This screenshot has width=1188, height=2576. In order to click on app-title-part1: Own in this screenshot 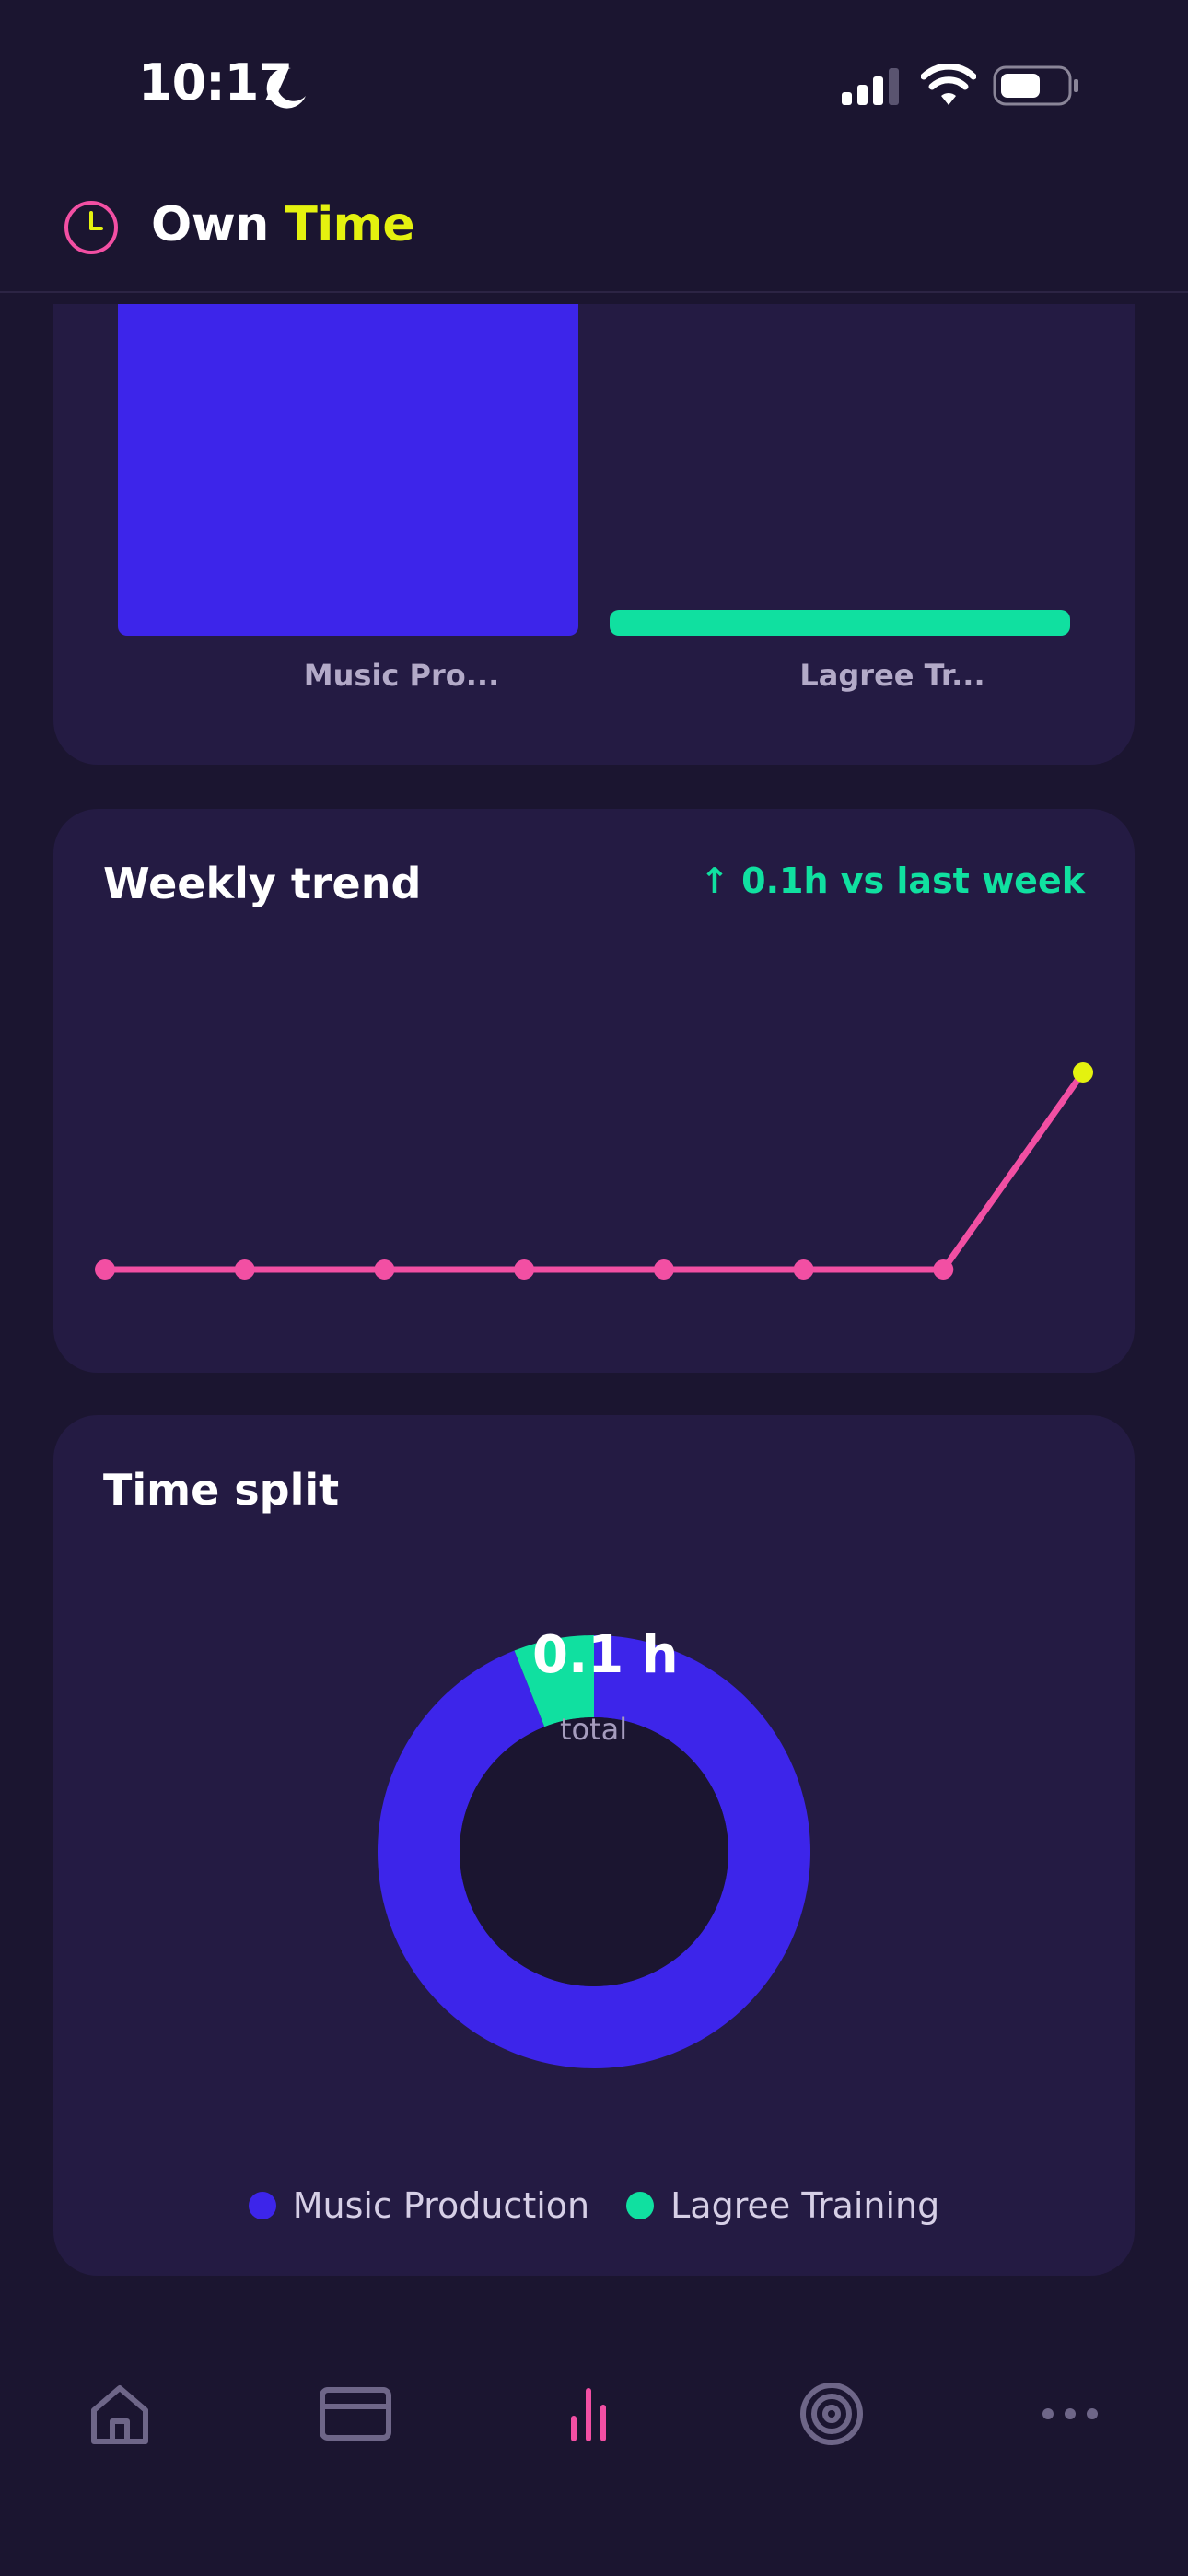, I will do `click(210, 224)`.